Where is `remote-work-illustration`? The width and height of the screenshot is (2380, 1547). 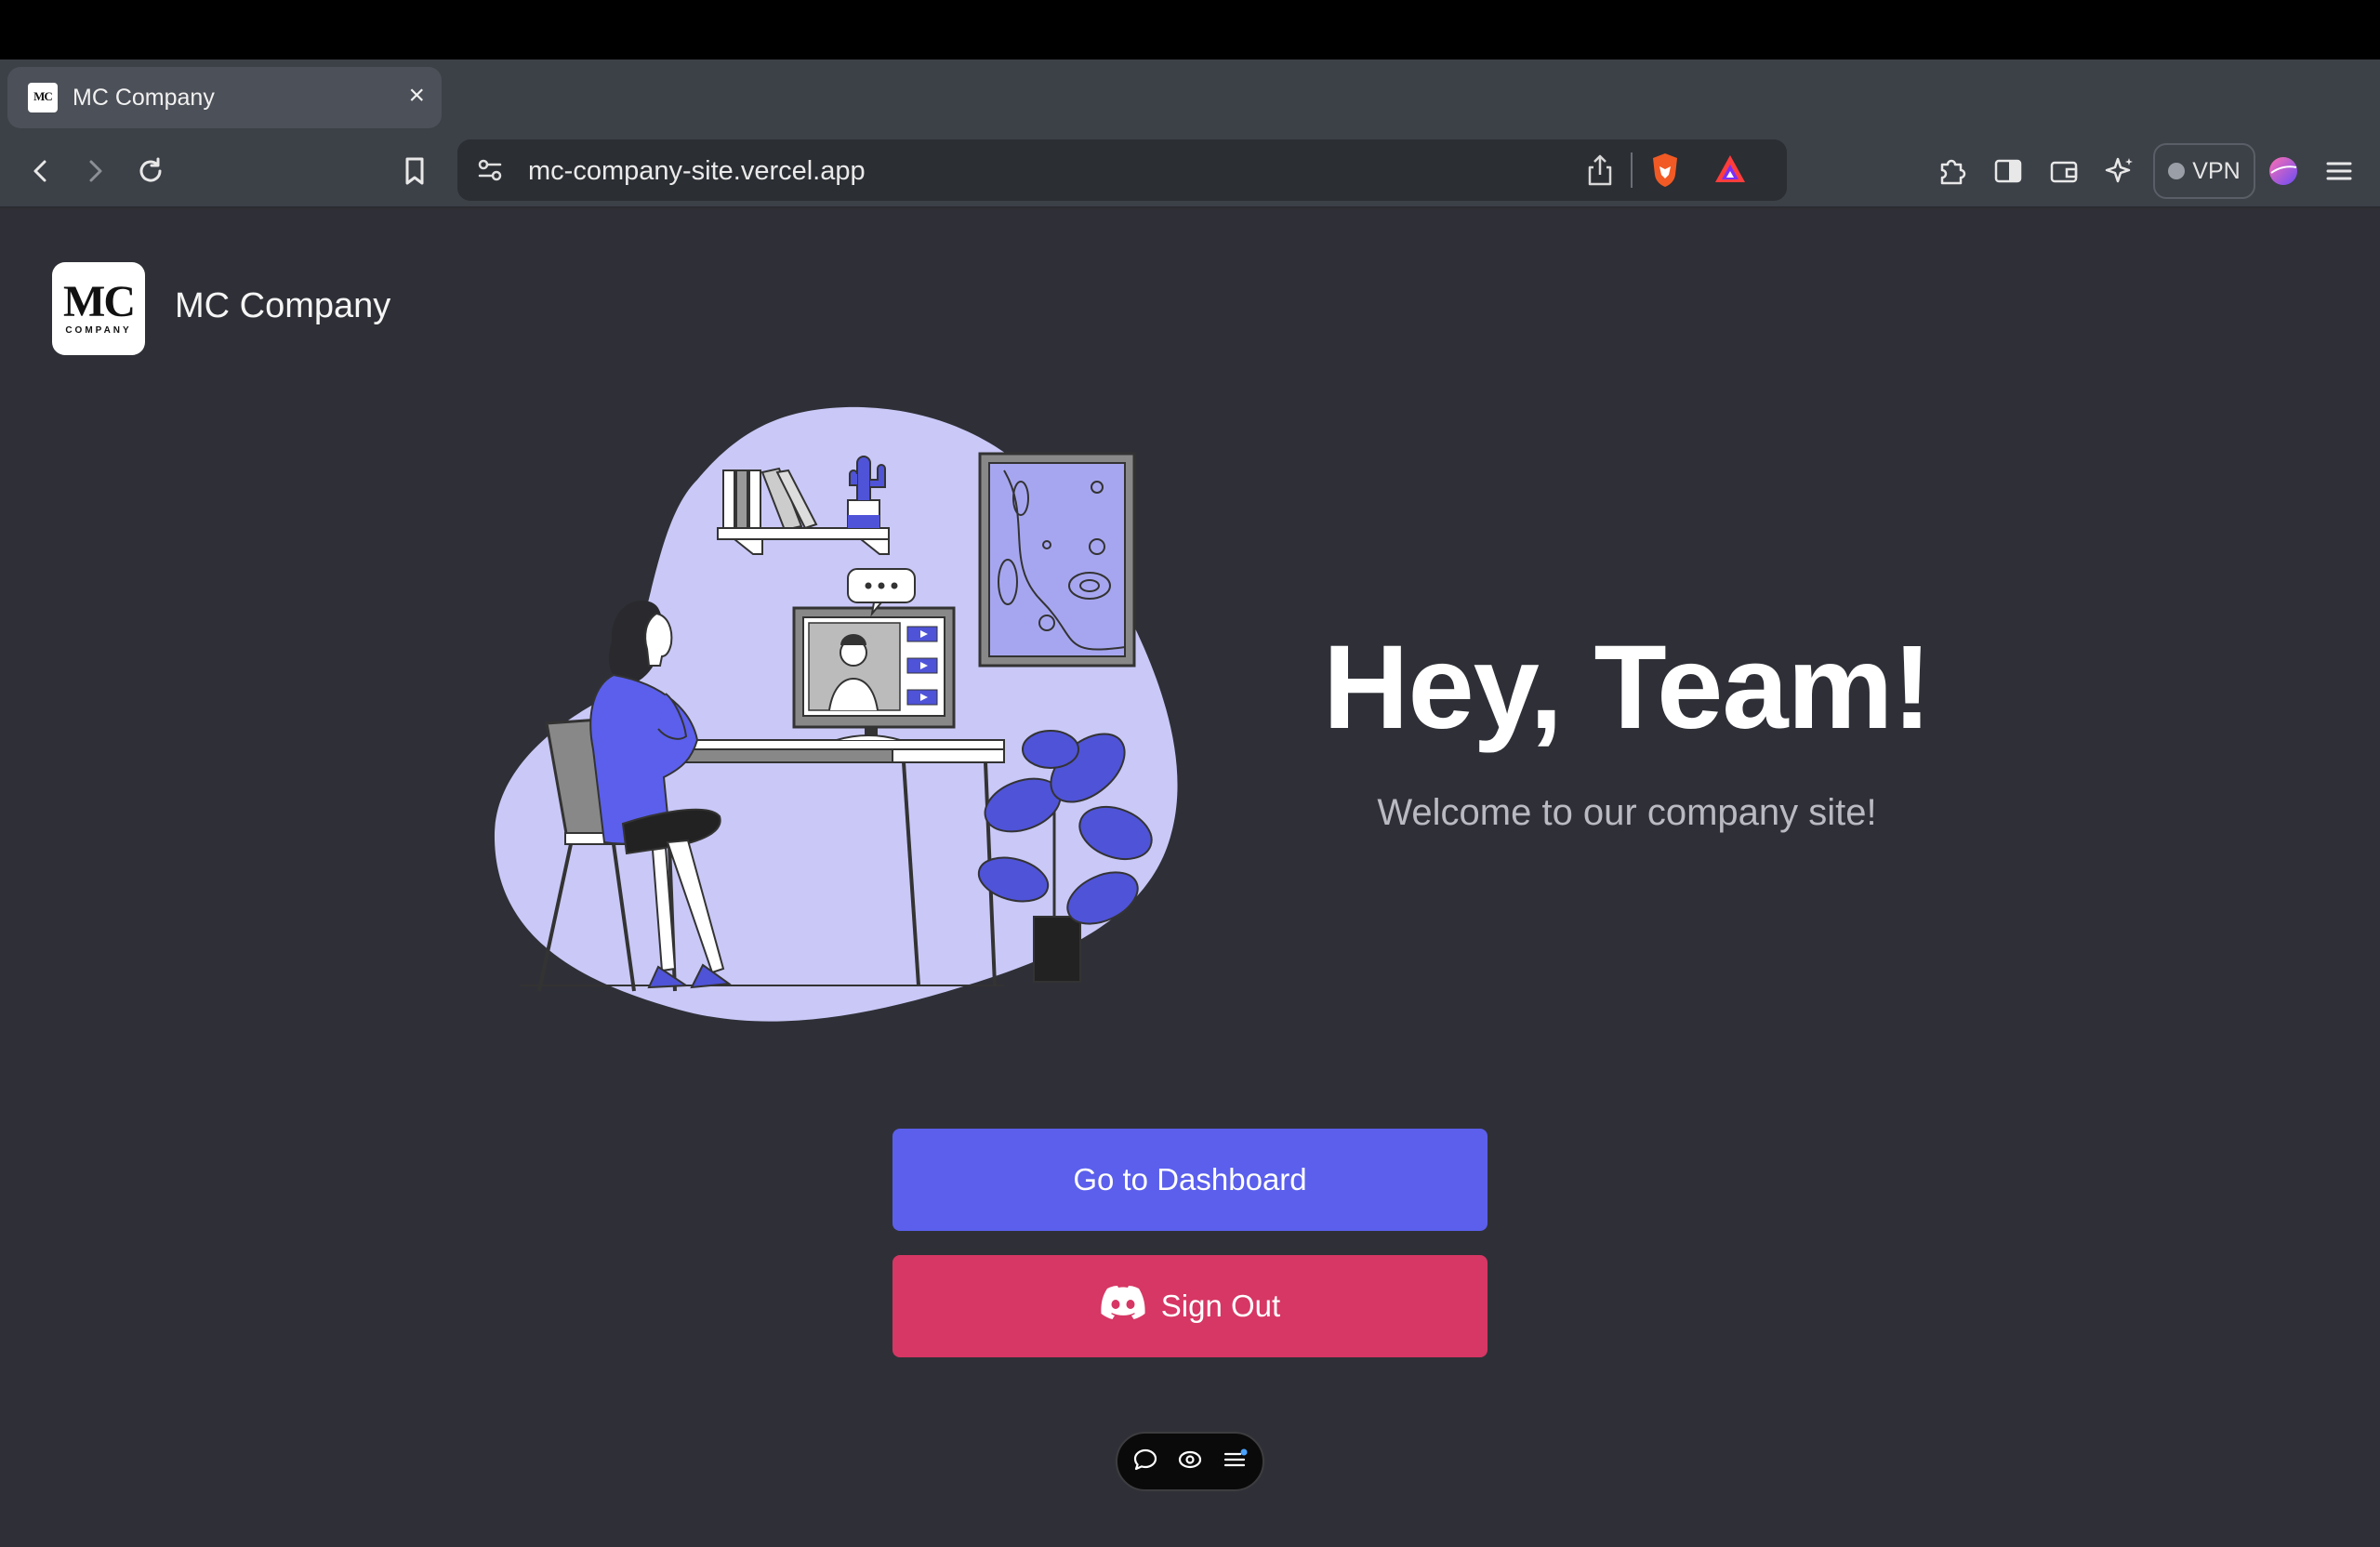 remote-work-illustration is located at coordinates (836, 714).